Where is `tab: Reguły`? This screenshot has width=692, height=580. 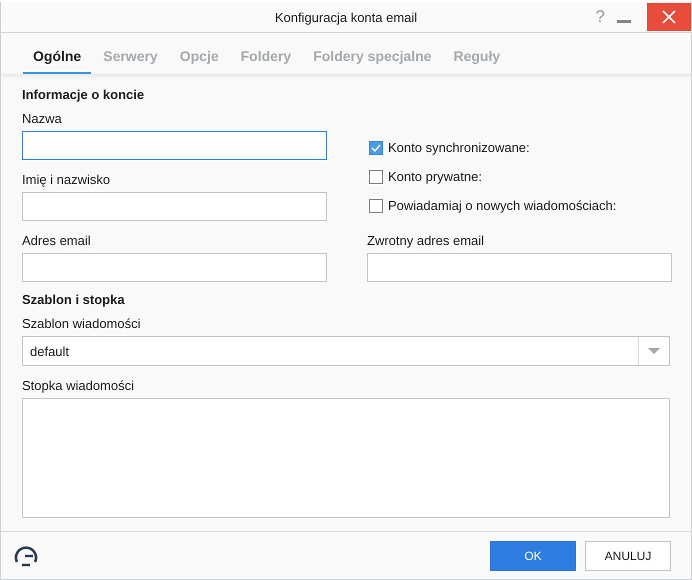 tab: Reguły is located at coordinates (476, 58).